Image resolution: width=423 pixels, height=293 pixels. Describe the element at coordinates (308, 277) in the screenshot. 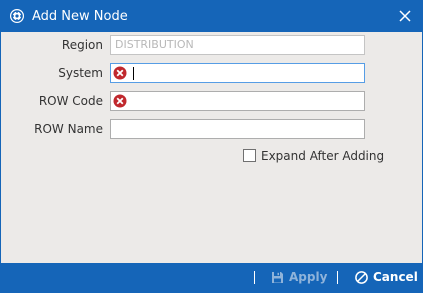

I see `apply-label: Apply` at that location.